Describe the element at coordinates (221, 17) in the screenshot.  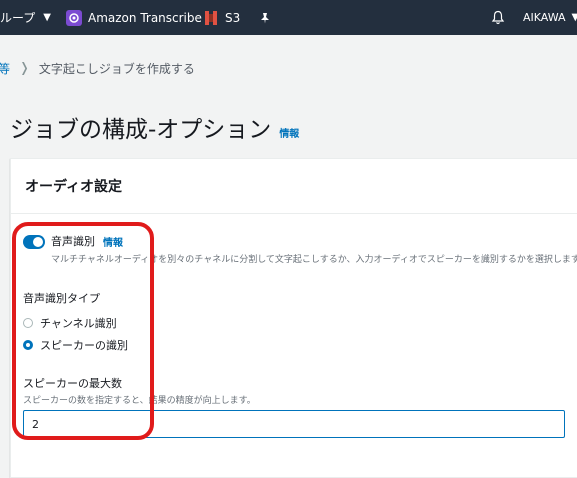
I see `nav-s3-shortcut: S3` at that location.